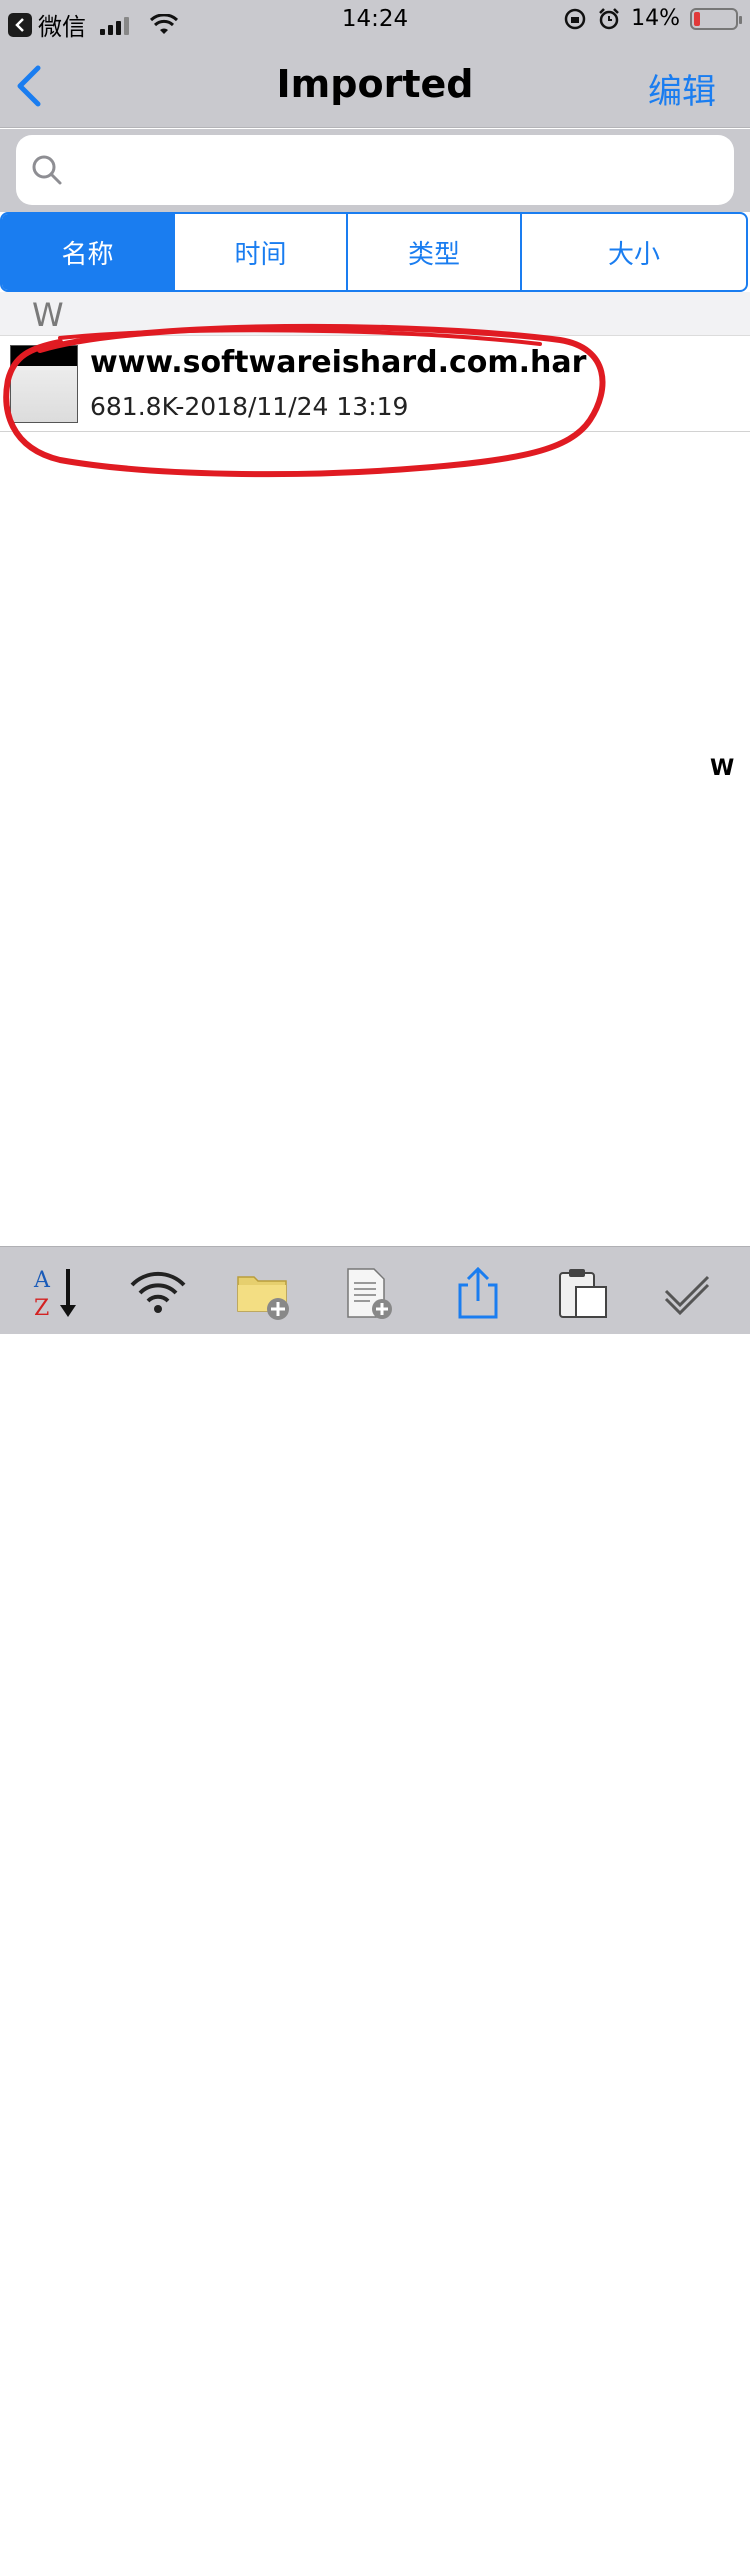 Image resolution: width=750 pixels, height=2550 pixels. Describe the element at coordinates (58, 1293) in the screenshot. I see `sort-az-icon: A Z` at that location.